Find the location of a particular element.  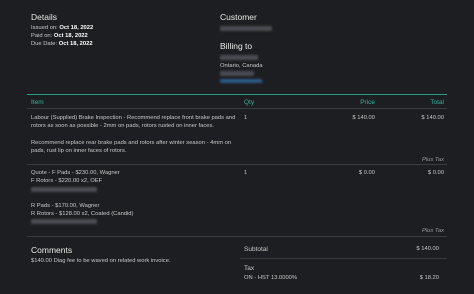

table-top-rule is located at coordinates (237, 94).